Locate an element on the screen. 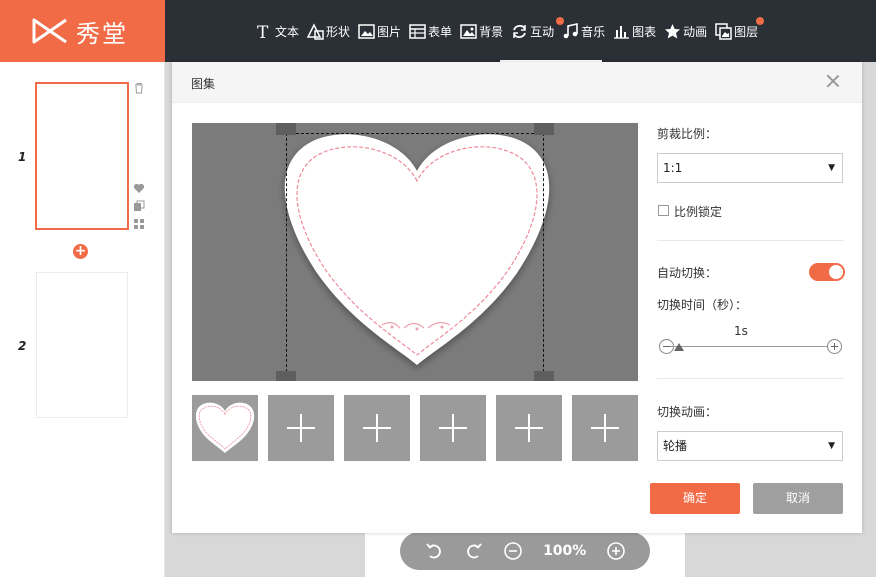  switch-anim-label: 切换动画： is located at coordinates (687, 412).